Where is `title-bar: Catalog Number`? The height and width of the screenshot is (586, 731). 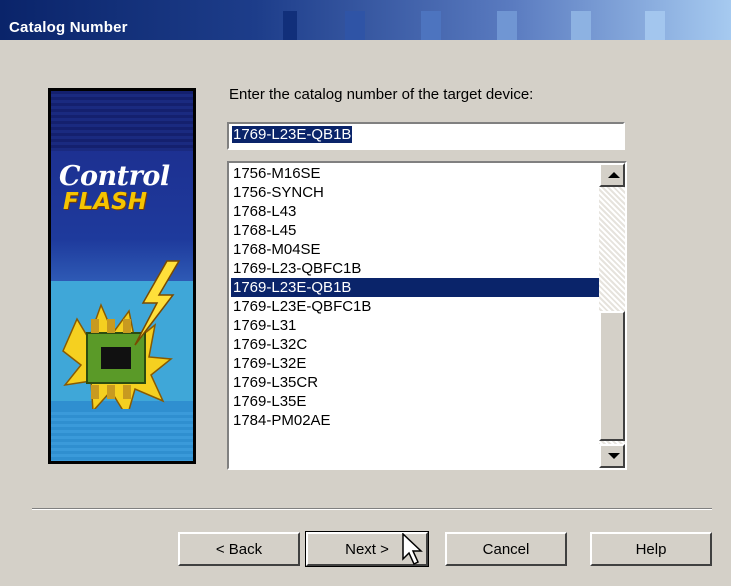 title-bar: Catalog Number is located at coordinates (365, 20).